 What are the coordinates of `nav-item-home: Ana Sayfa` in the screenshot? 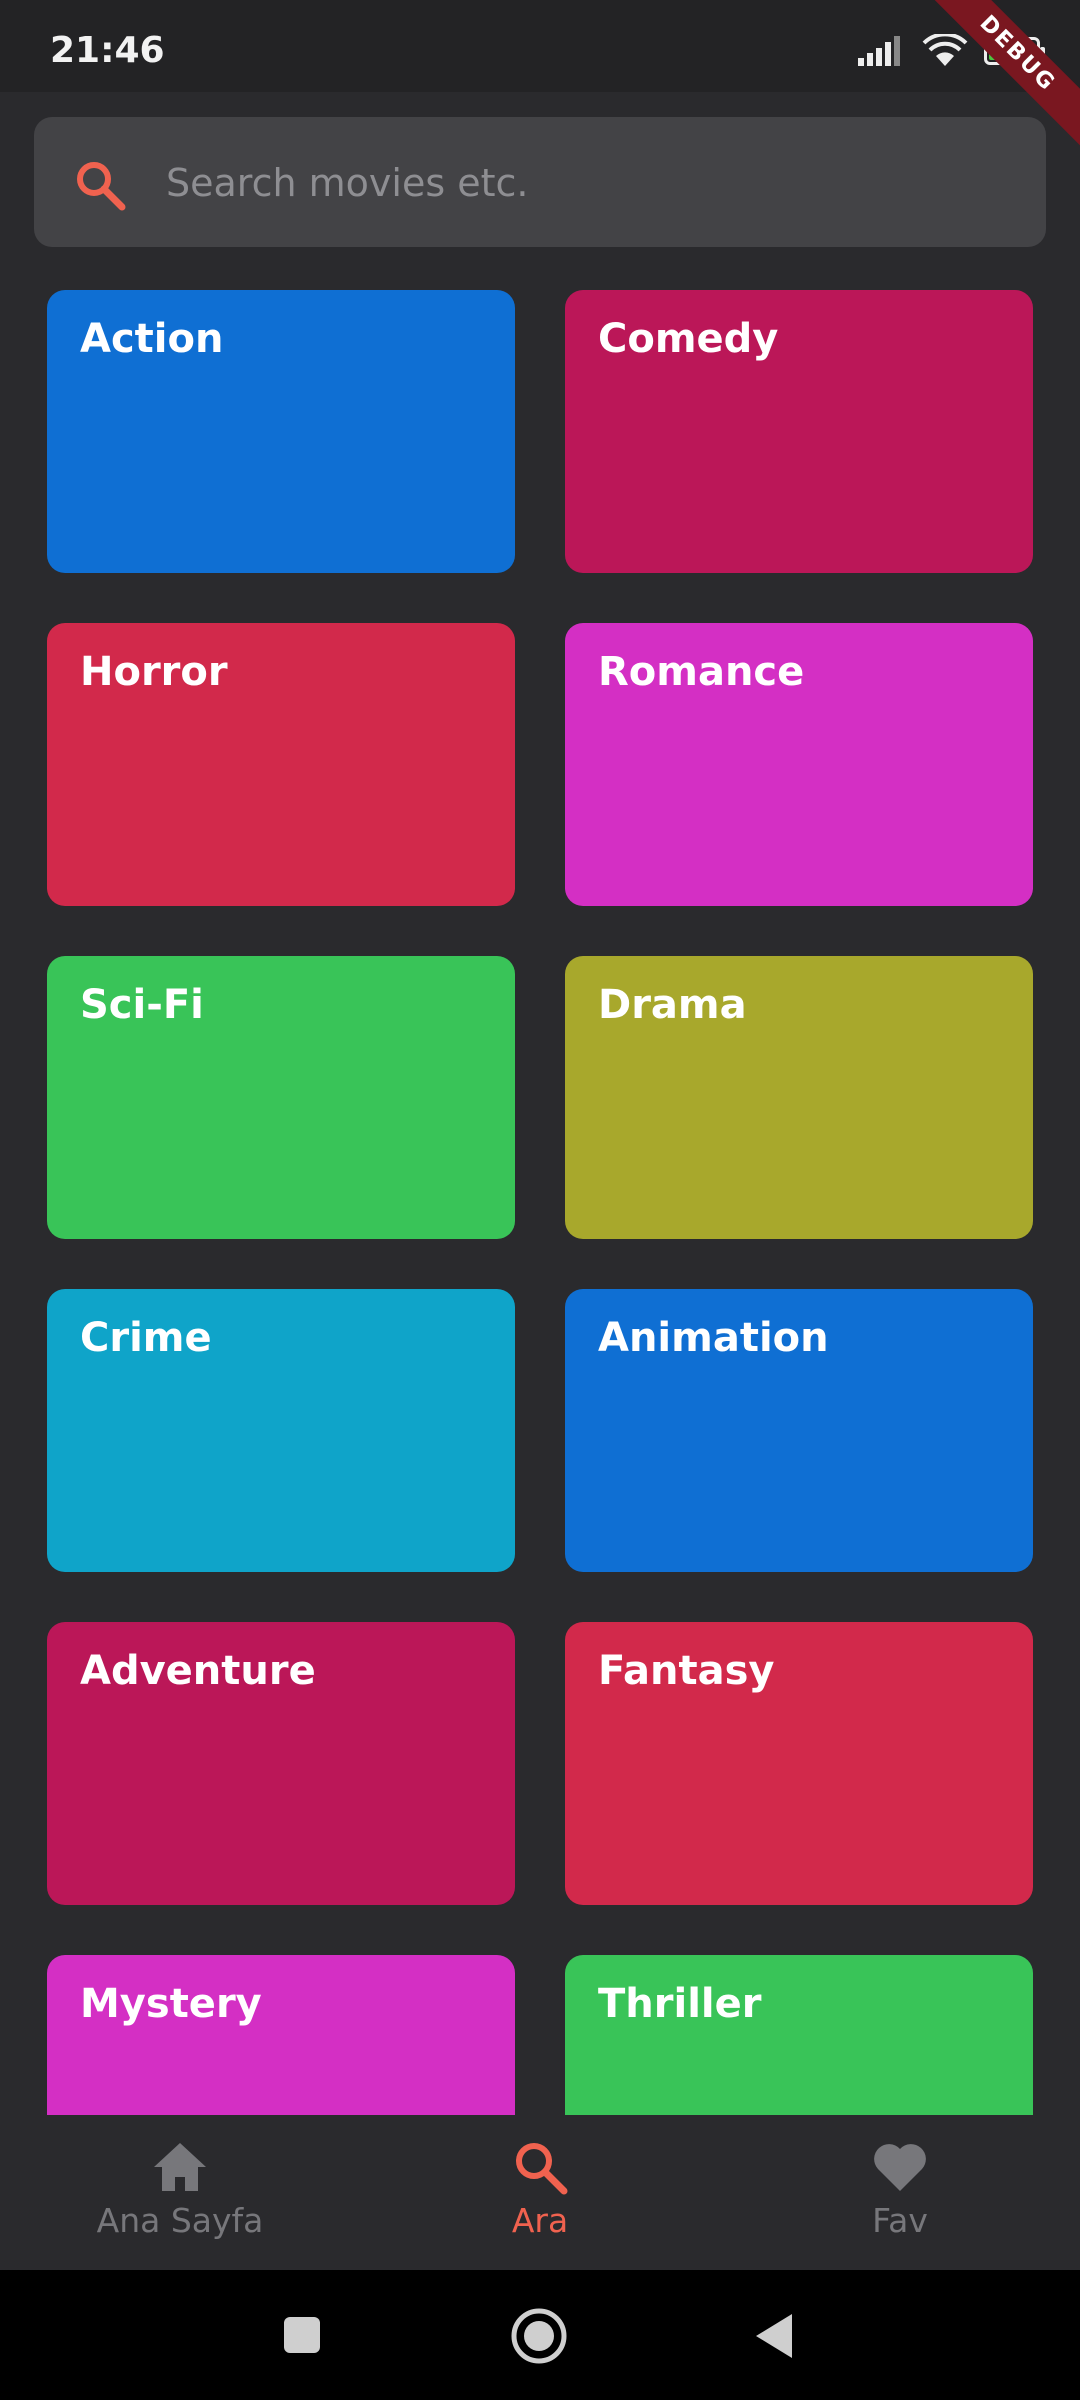 It's located at (180, 2188).